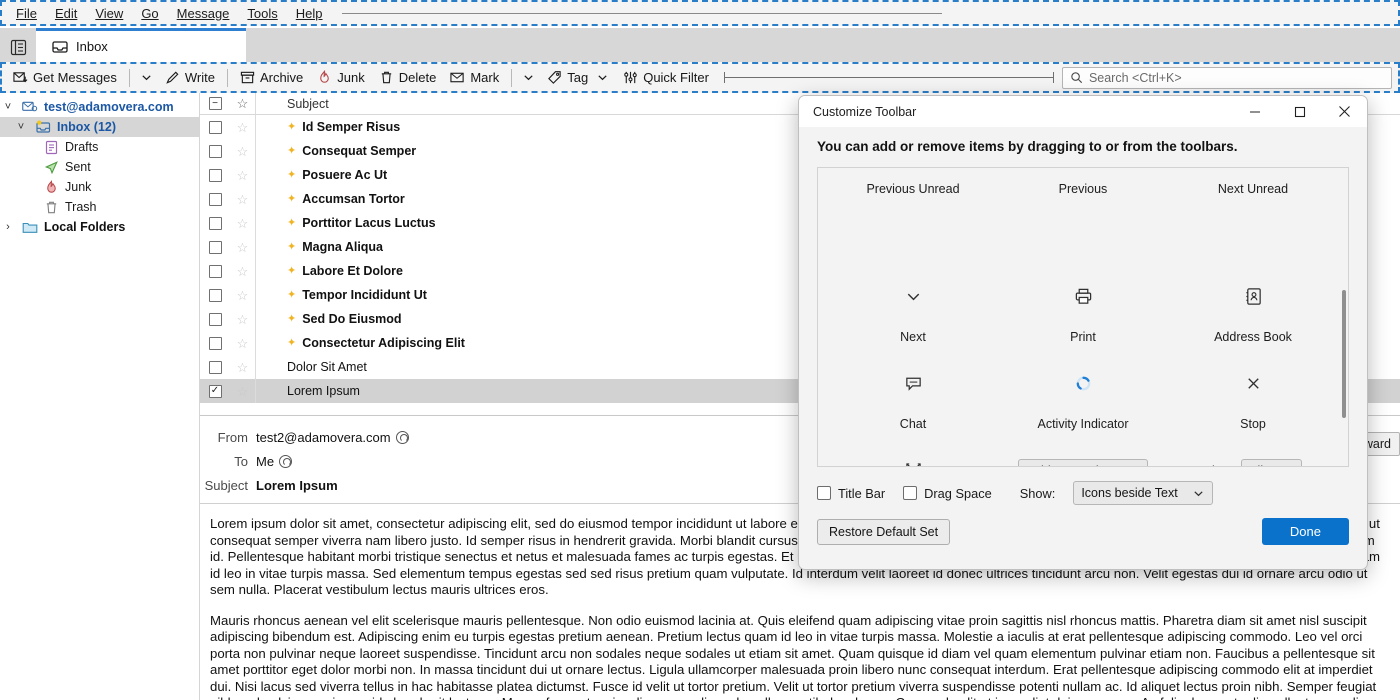 This screenshot has height=700, width=1400. Describe the element at coordinates (99, 167) in the screenshot. I see `folder-item-sent: Sent` at that location.